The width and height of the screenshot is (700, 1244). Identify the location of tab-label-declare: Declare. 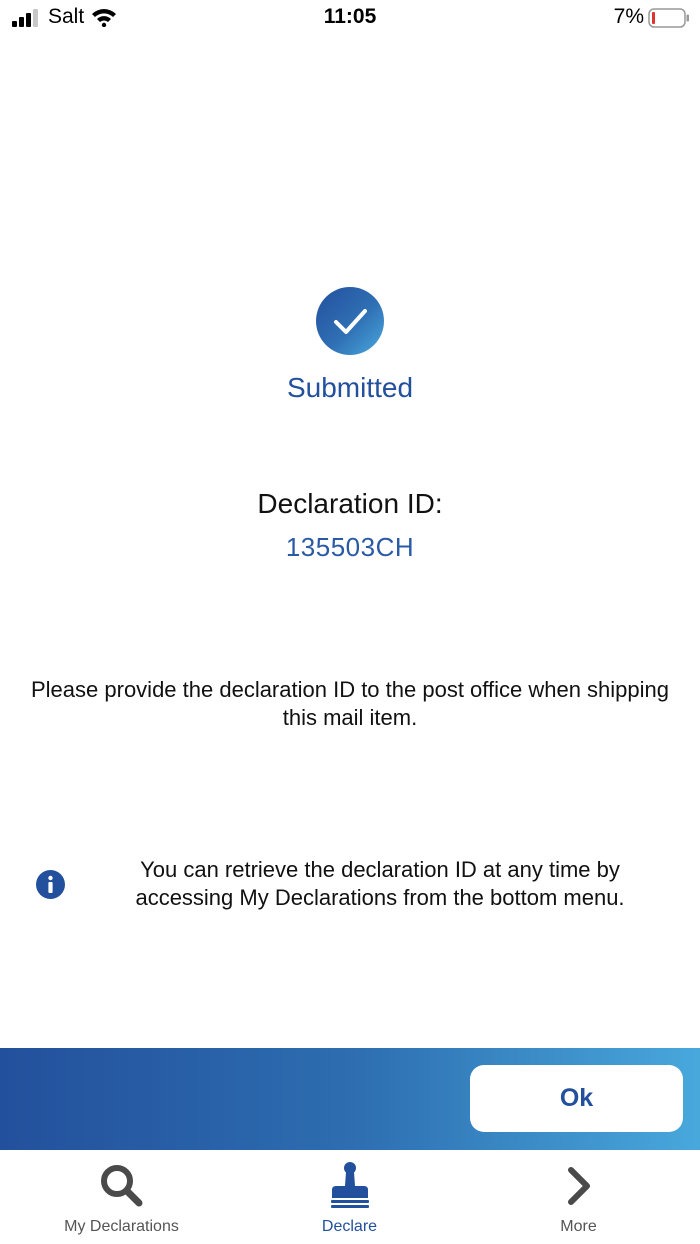
(349, 1226).